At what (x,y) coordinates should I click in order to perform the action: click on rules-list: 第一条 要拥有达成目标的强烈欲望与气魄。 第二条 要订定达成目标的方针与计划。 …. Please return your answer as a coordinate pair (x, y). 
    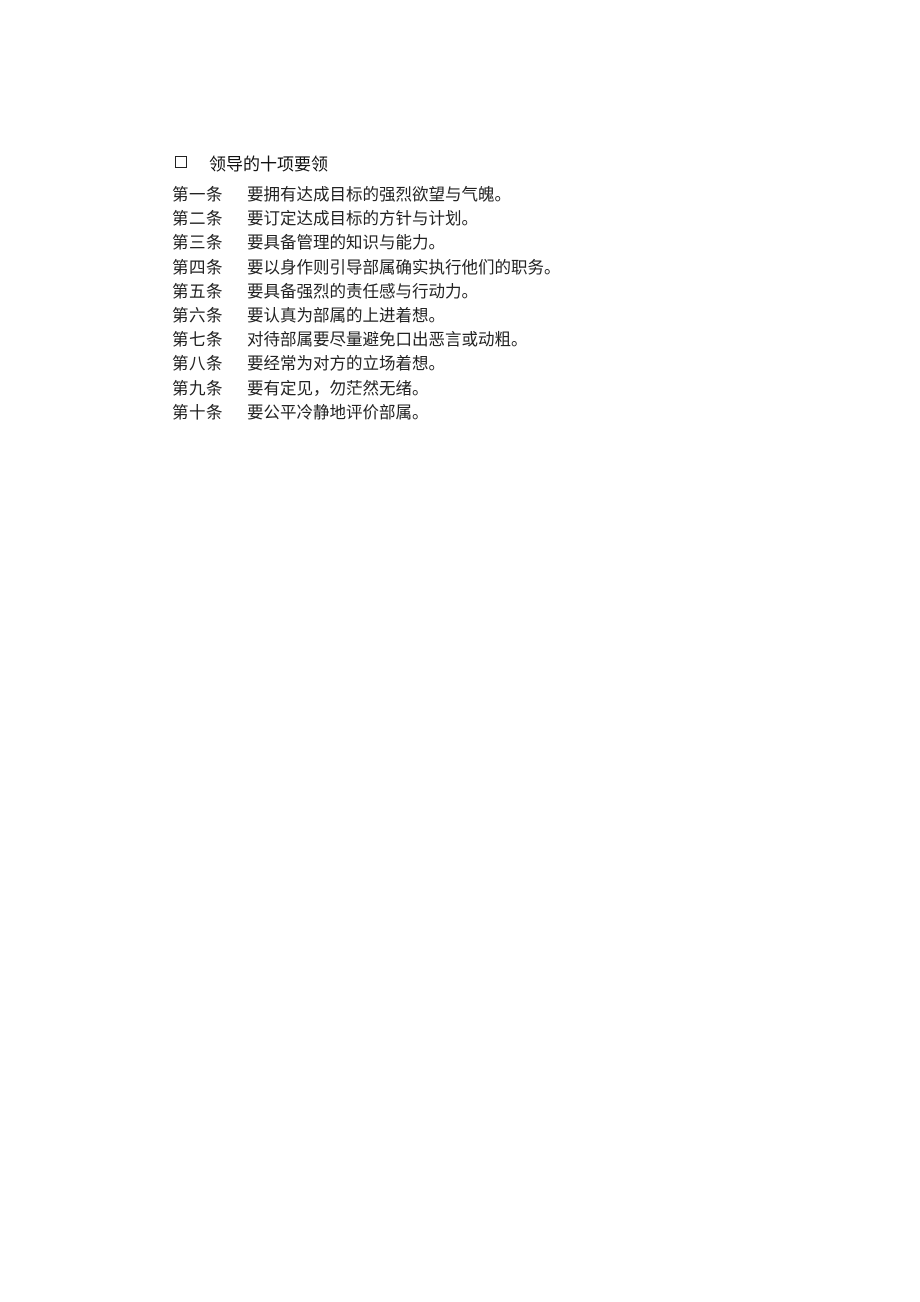
    Looking at the image, I should click on (366, 304).